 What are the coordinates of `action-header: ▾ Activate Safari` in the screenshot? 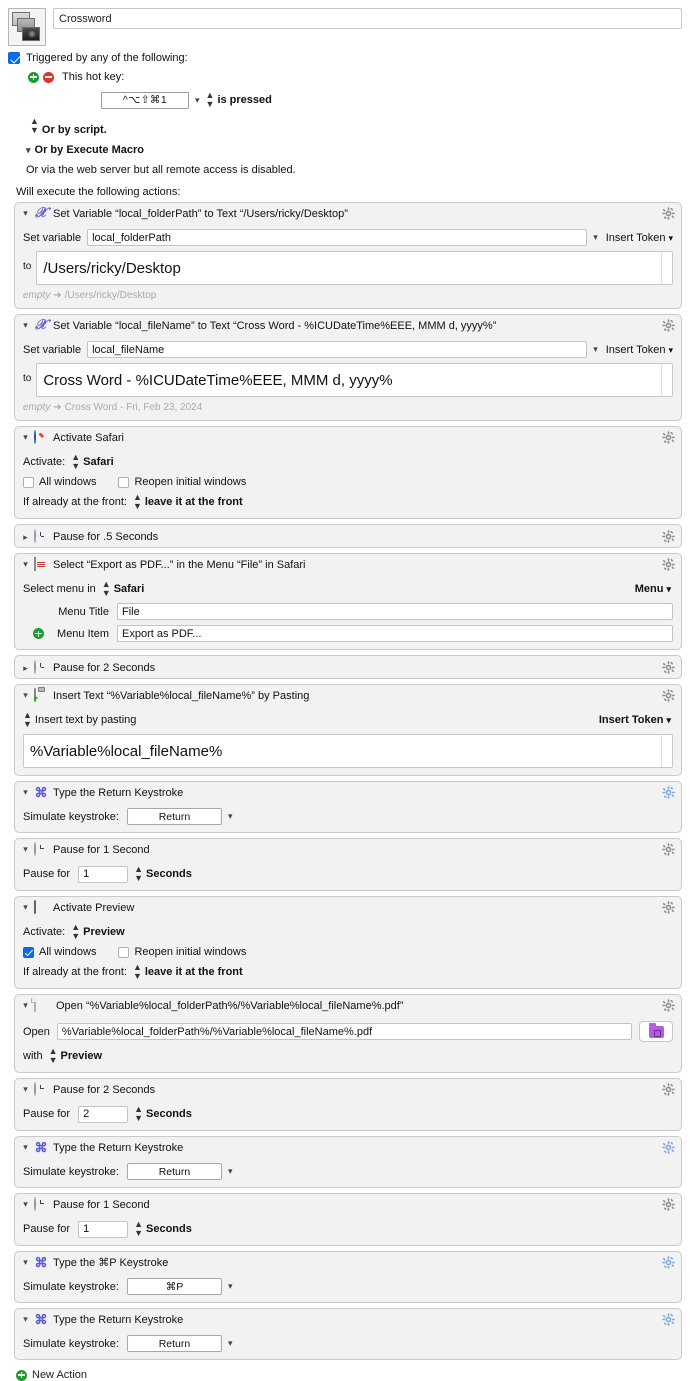 It's located at (348, 436).